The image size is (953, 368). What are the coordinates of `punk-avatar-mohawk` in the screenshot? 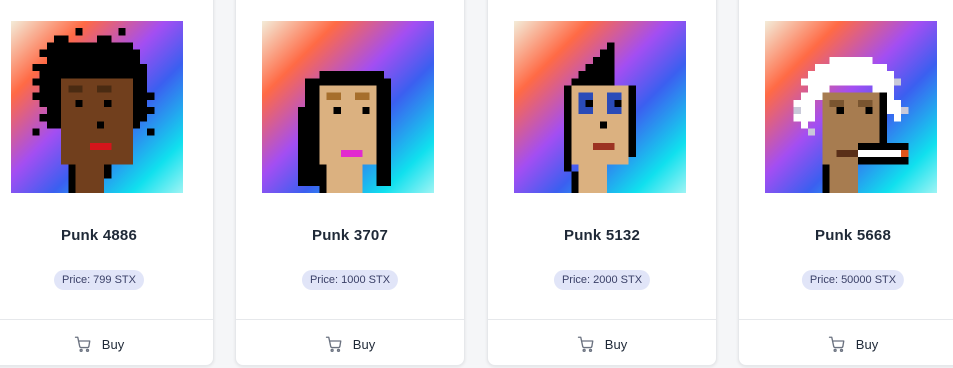 It's located at (600, 107).